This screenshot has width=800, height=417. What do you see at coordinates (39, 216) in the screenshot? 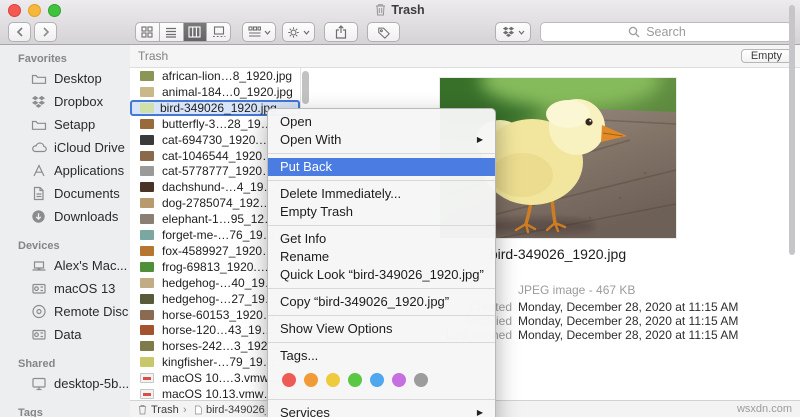
I see `downloads-icon` at bounding box center [39, 216].